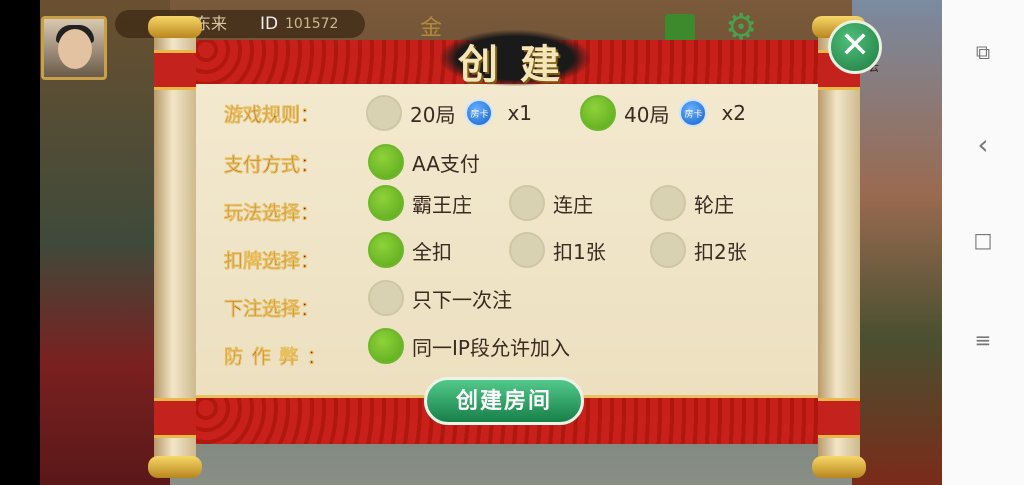 This screenshot has width=1024, height=485. What do you see at coordinates (734, 113) in the screenshot?
I see `option-40-rounds-multiplier: x2` at bounding box center [734, 113].